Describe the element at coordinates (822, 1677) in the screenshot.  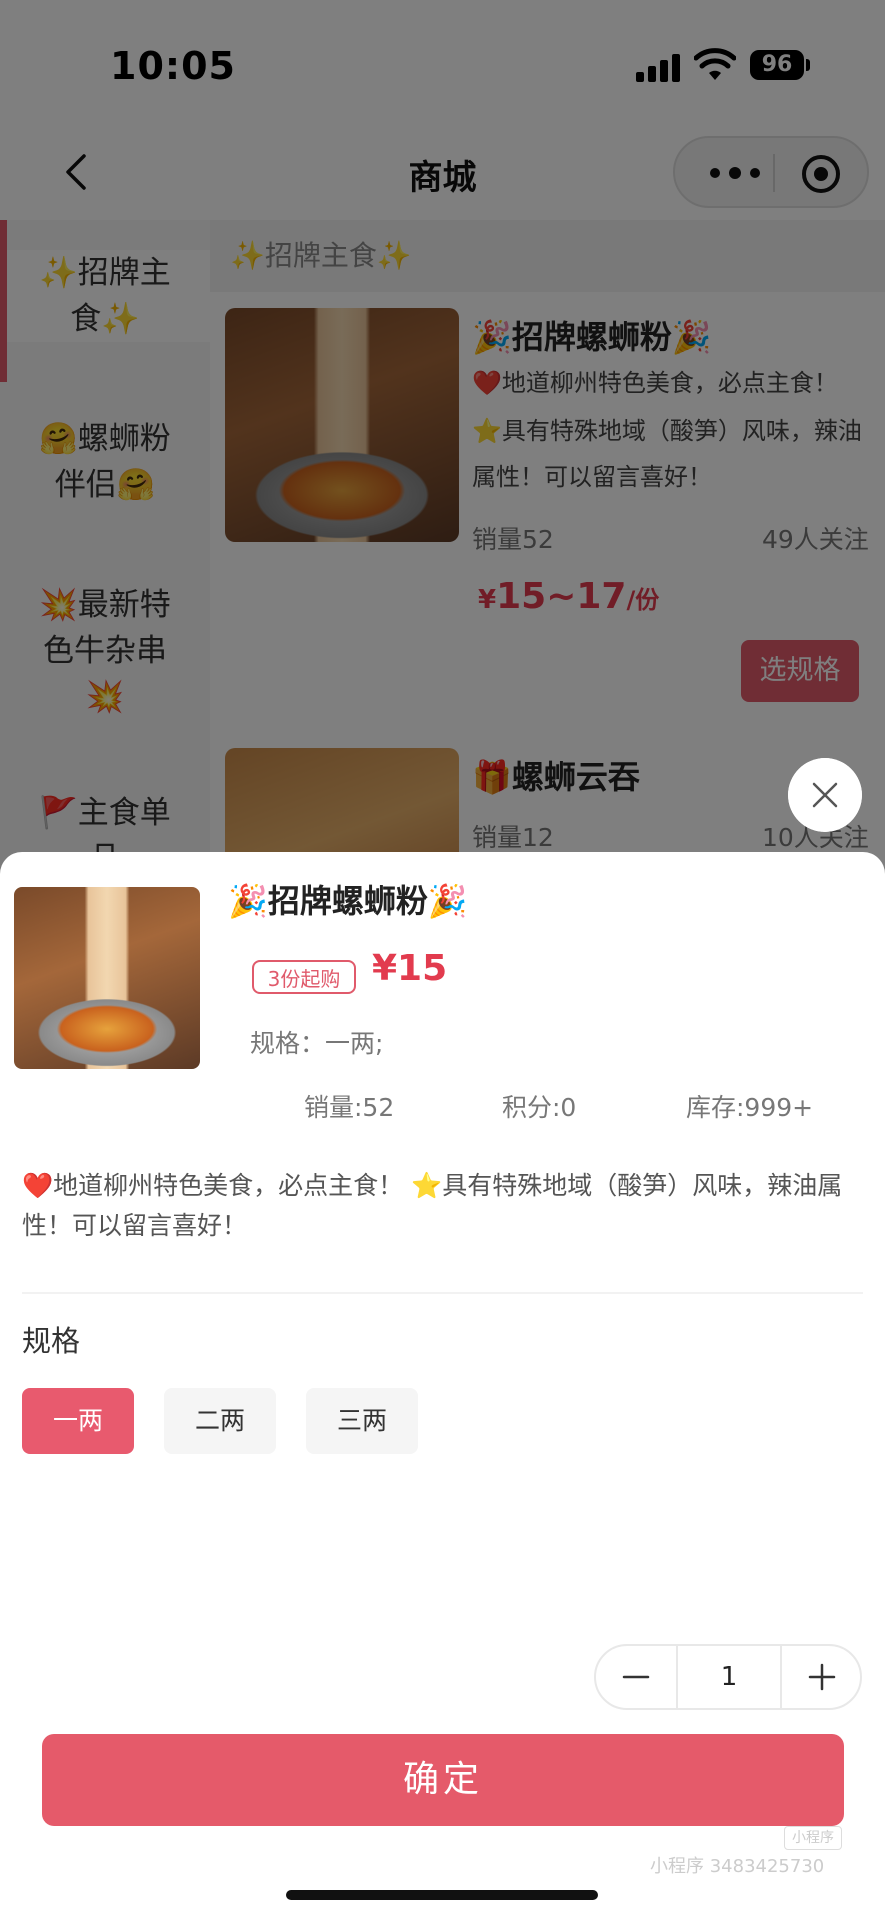
I see `plus-icon` at that location.